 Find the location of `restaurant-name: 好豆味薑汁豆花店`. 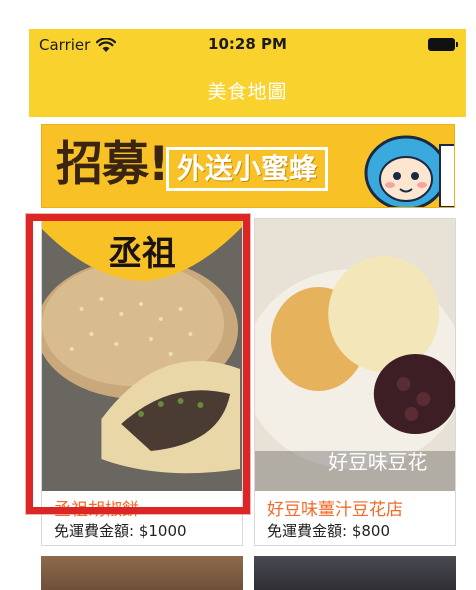

restaurant-name: 好豆味薑汁豆花店 is located at coordinates (335, 510).